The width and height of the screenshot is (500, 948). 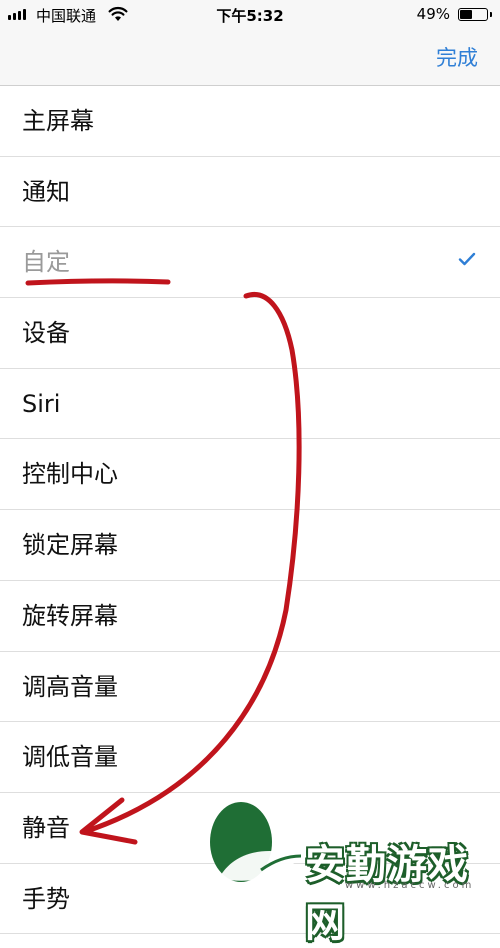 What do you see at coordinates (70, 686) in the screenshot?
I see `list-item-label: 调高音量` at bounding box center [70, 686].